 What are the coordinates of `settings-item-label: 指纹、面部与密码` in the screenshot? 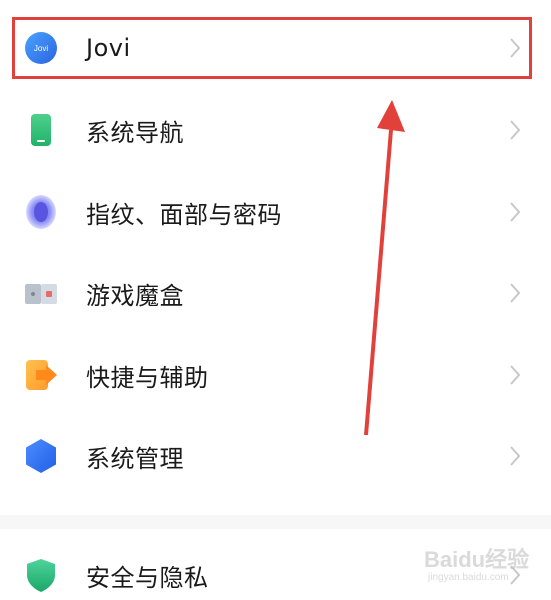 It's located at (184, 214).